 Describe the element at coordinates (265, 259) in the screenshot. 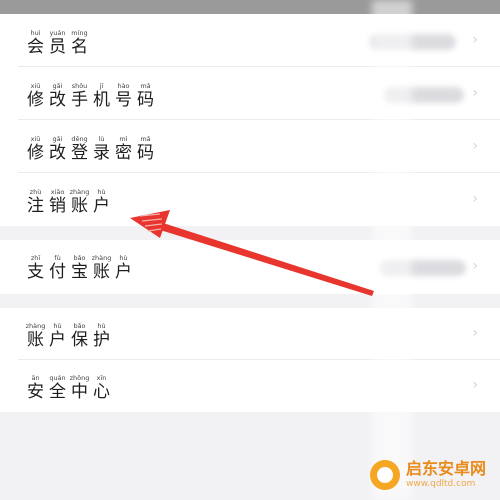

I see `arrow-shaft` at that location.